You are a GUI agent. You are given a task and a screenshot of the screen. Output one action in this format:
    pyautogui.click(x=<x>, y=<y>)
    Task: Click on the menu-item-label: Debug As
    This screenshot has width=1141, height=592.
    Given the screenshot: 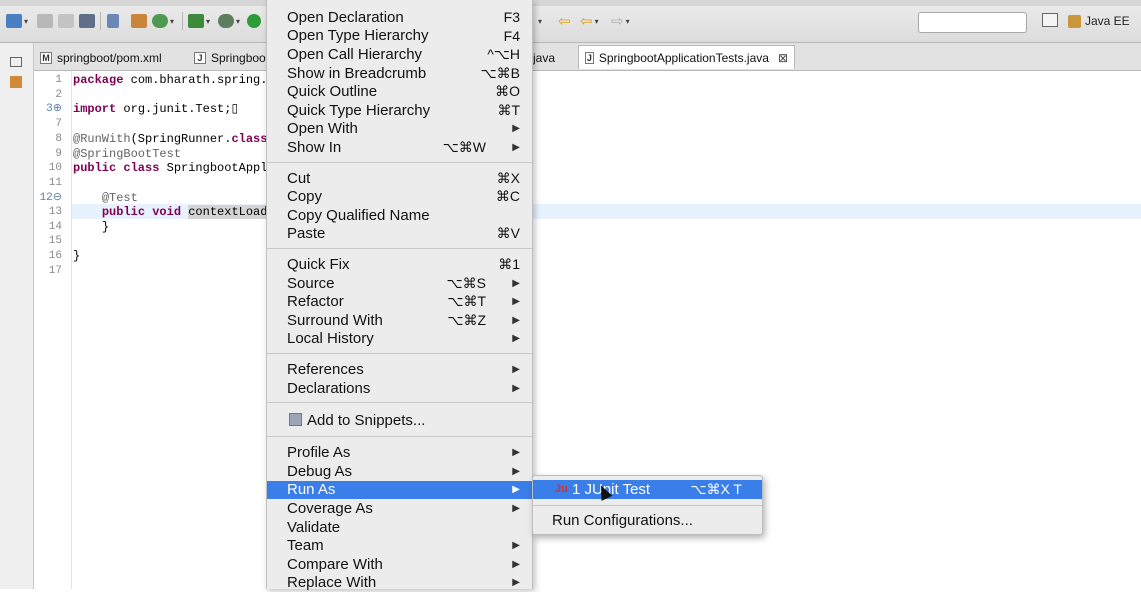 What is the action you would take?
    pyautogui.click(x=320, y=471)
    